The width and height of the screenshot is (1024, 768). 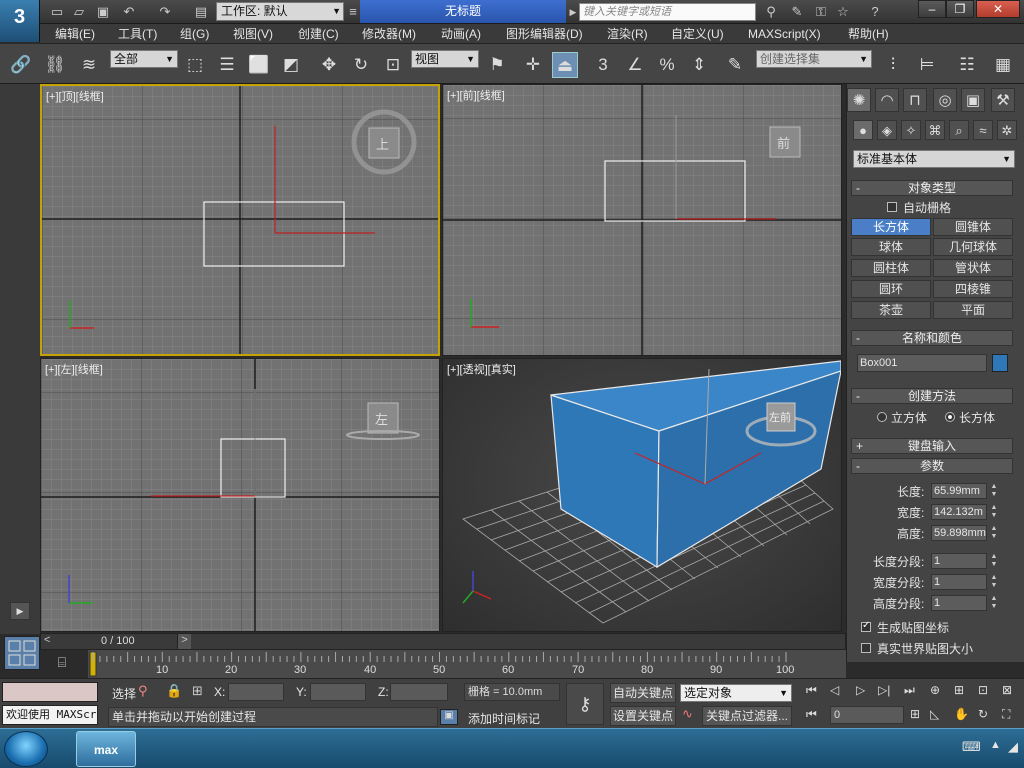 What do you see at coordinates (866, 648) in the screenshot?
I see `real-world-checkbox` at bounding box center [866, 648].